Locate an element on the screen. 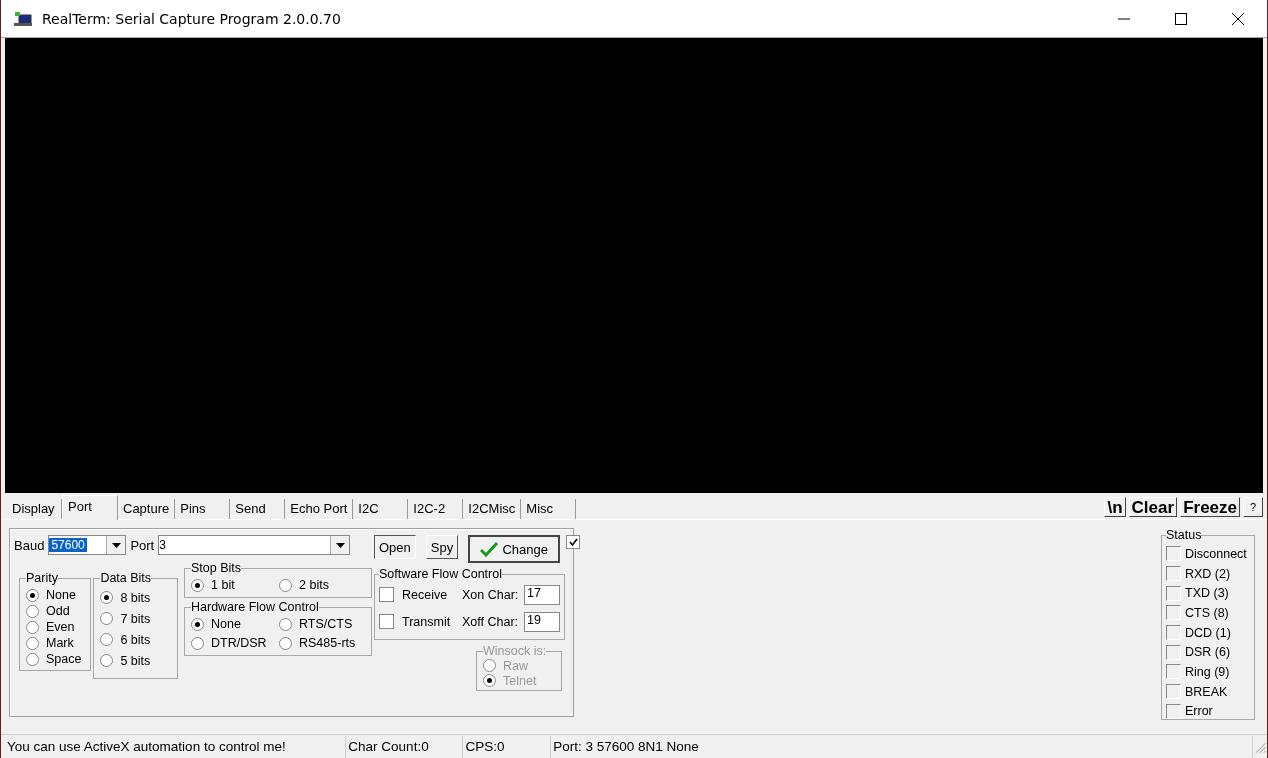 The height and width of the screenshot is (758, 1268). port-label: Port is located at coordinates (142, 545).